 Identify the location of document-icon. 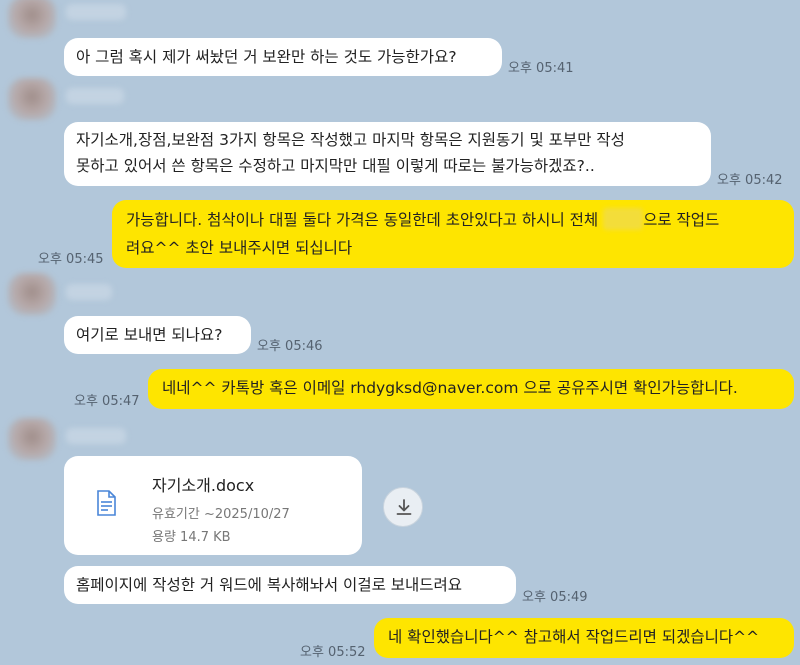
(106, 503).